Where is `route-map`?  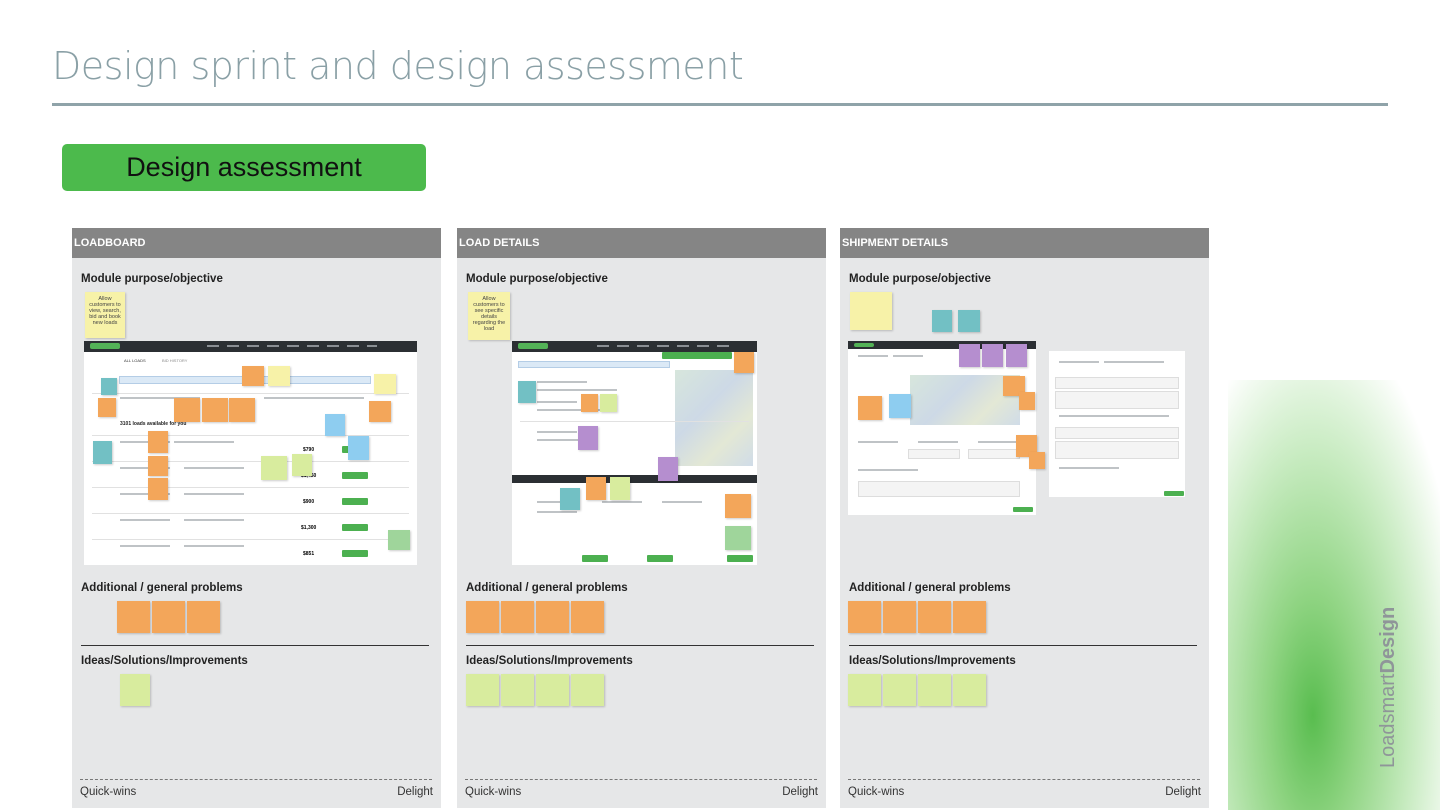
route-map is located at coordinates (714, 418).